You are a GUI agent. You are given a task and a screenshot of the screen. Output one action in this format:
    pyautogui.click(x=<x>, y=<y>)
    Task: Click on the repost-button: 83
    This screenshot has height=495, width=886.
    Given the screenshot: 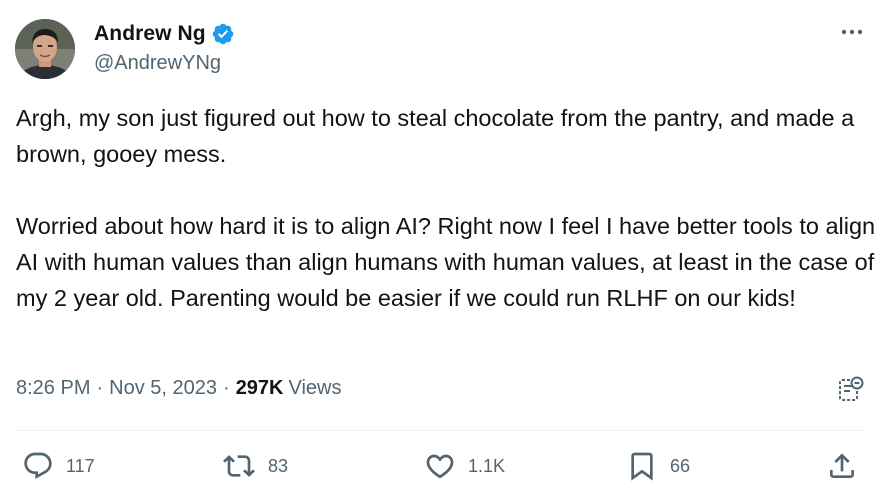 What is the action you would take?
    pyautogui.click(x=255, y=466)
    